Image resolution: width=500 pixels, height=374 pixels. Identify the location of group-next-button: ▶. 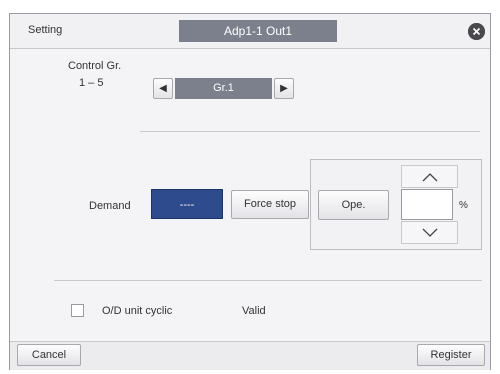
(284, 88).